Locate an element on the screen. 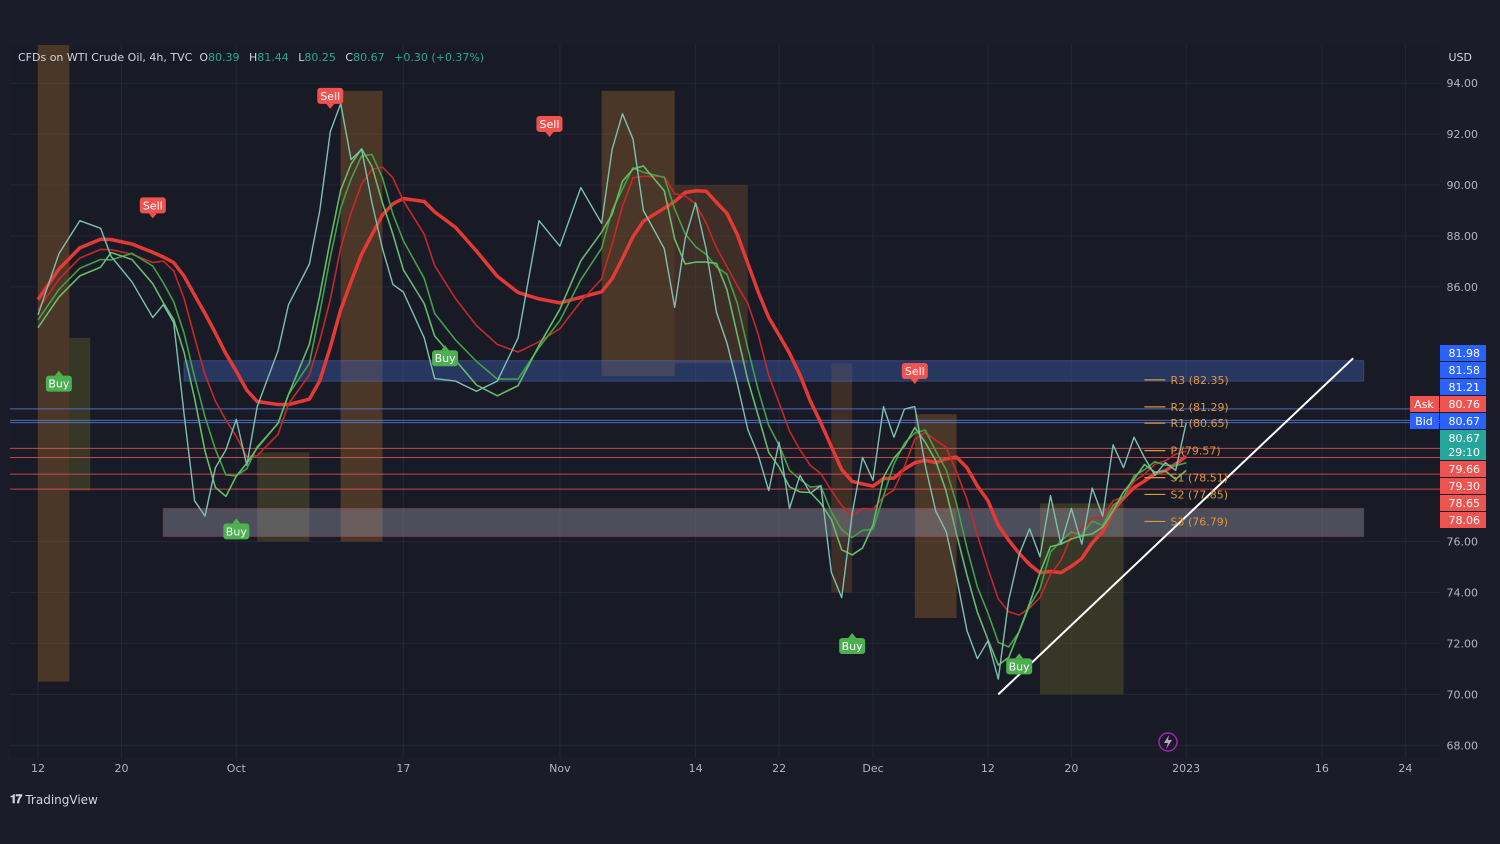 The width and height of the screenshot is (1500, 844). y-tick-label: 72.00 is located at coordinates (1463, 643).